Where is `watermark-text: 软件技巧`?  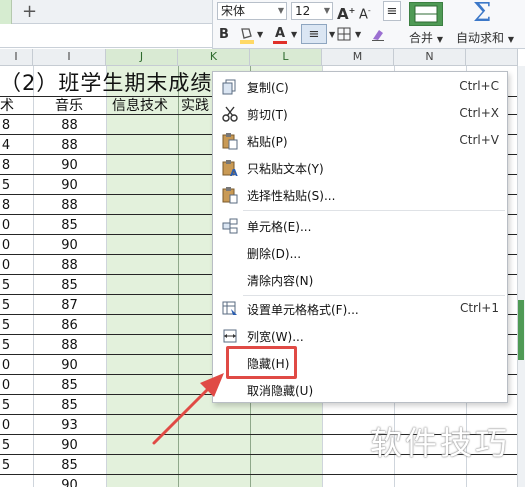 watermark-text: 软件技巧 is located at coordinates (440, 443).